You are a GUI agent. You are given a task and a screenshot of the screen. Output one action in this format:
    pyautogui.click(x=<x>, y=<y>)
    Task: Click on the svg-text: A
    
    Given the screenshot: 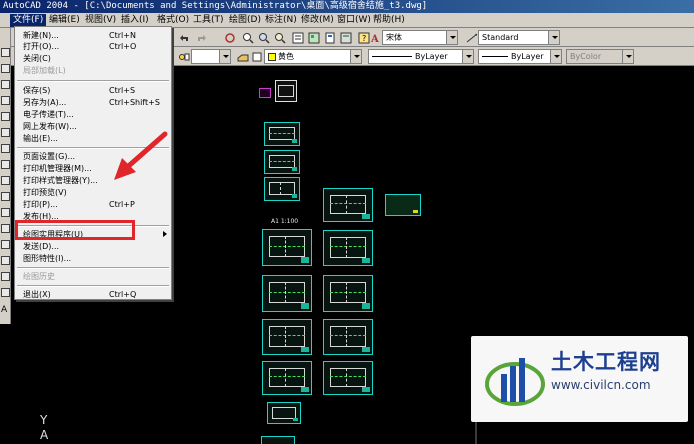 What is the action you would take?
    pyautogui.click(x=374, y=39)
    